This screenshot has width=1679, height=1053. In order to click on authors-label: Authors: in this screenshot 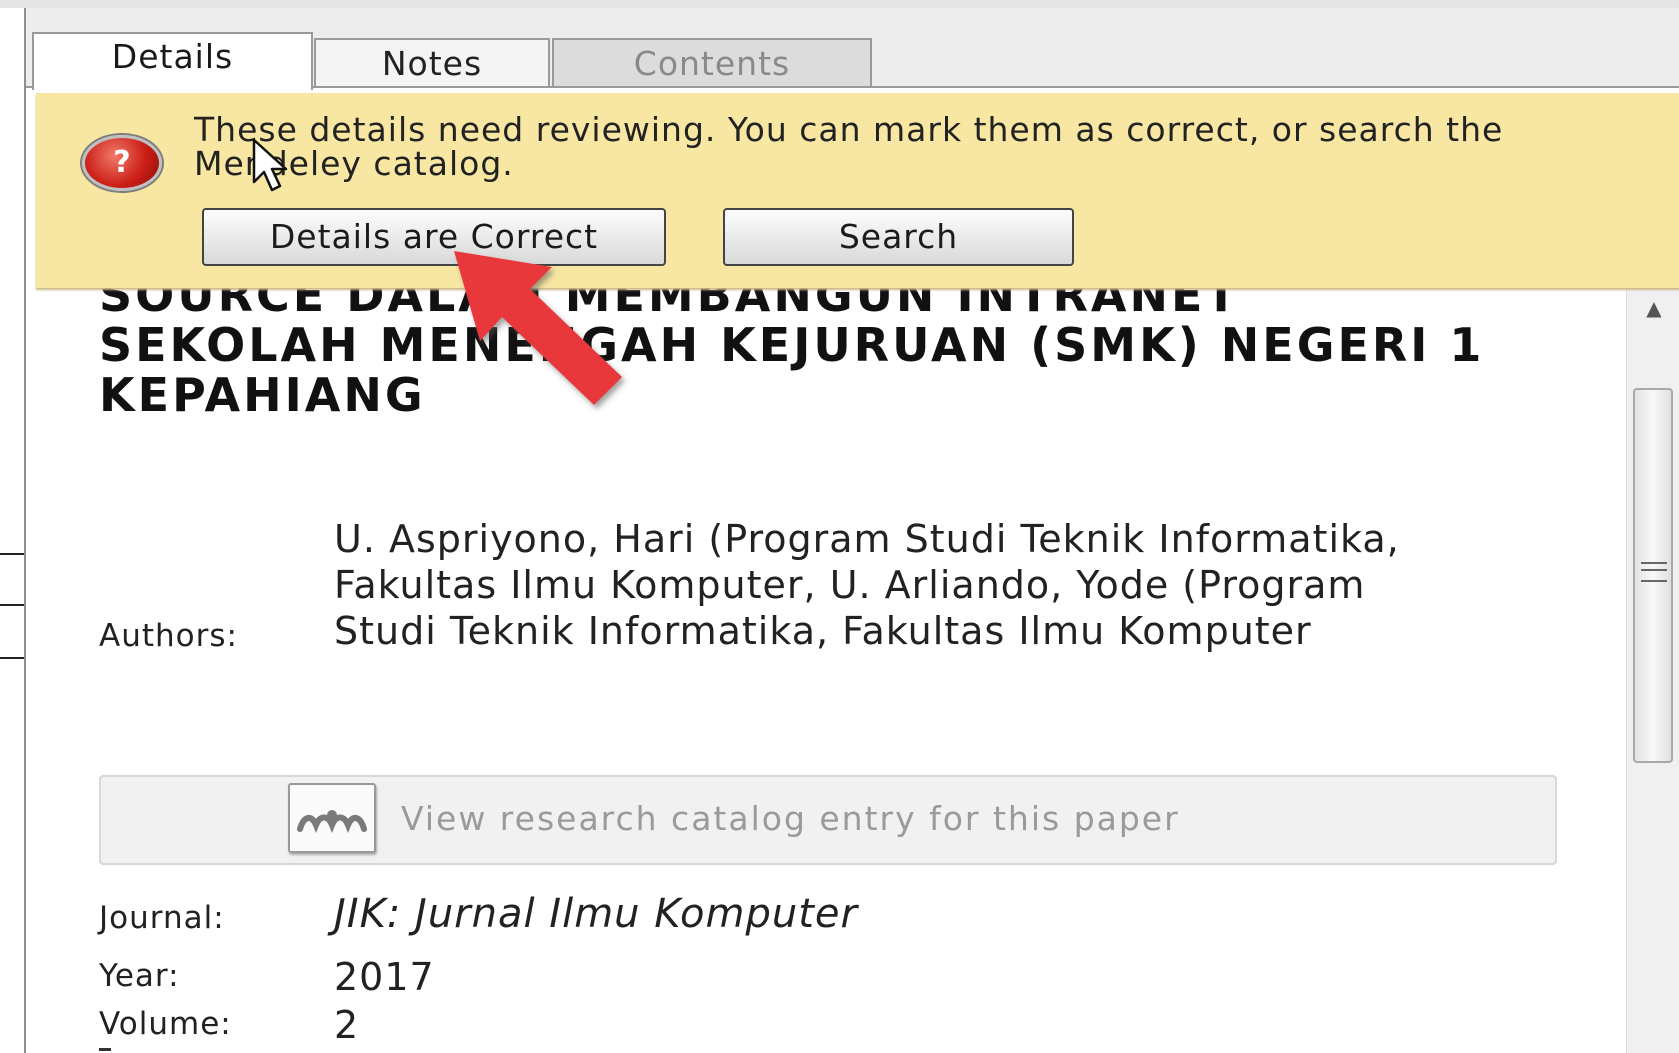, I will do `click(168, 636)`.